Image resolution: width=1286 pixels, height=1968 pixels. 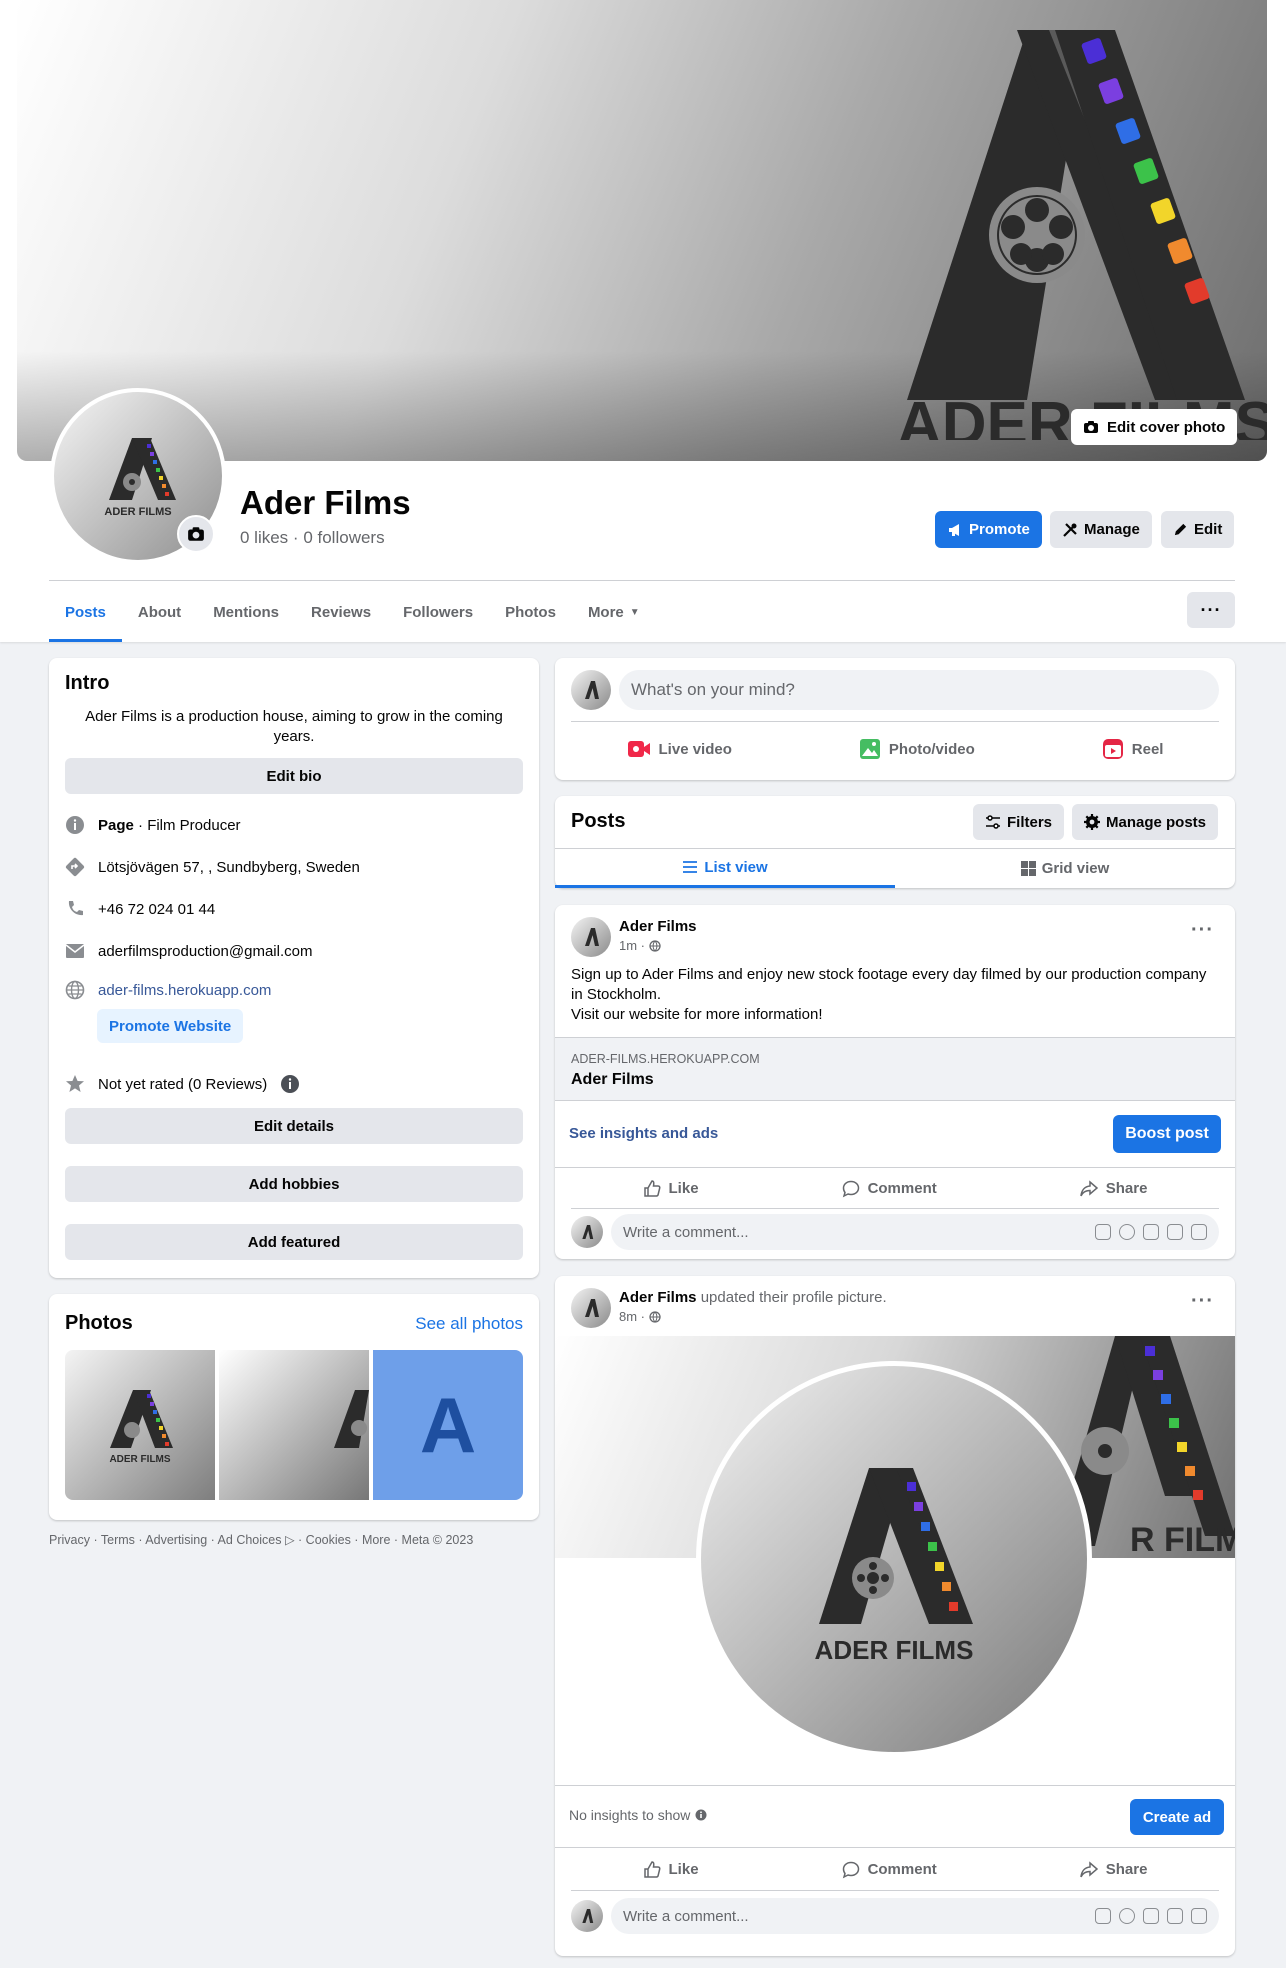 I want to click on live-video-button: Live video, so click(x=679, y=749).